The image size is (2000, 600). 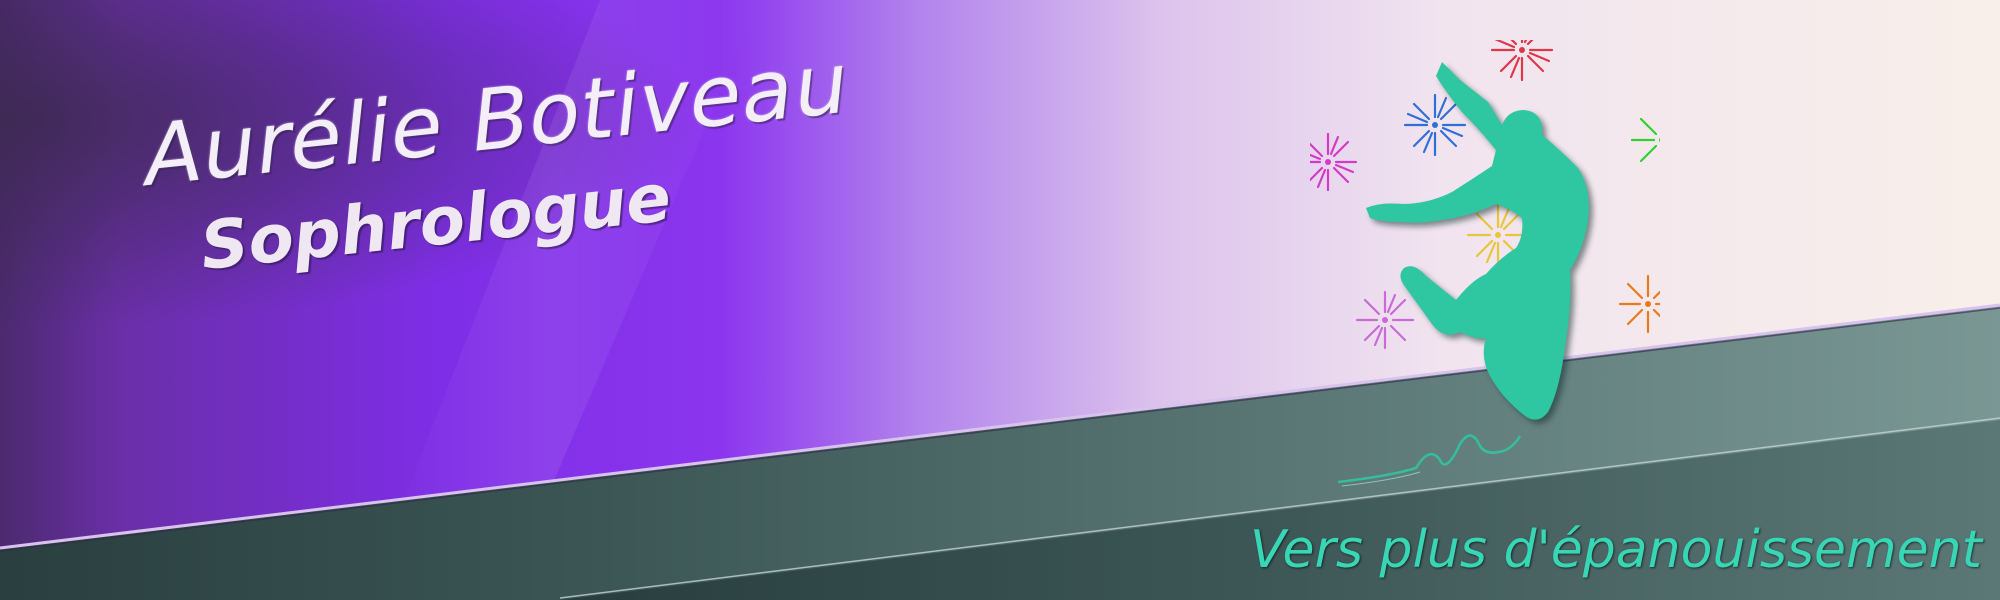 What do you see at coordinates (1477, 241) in the screenshot?
I see `dancer-figure` at bounding box center [1477, 241].